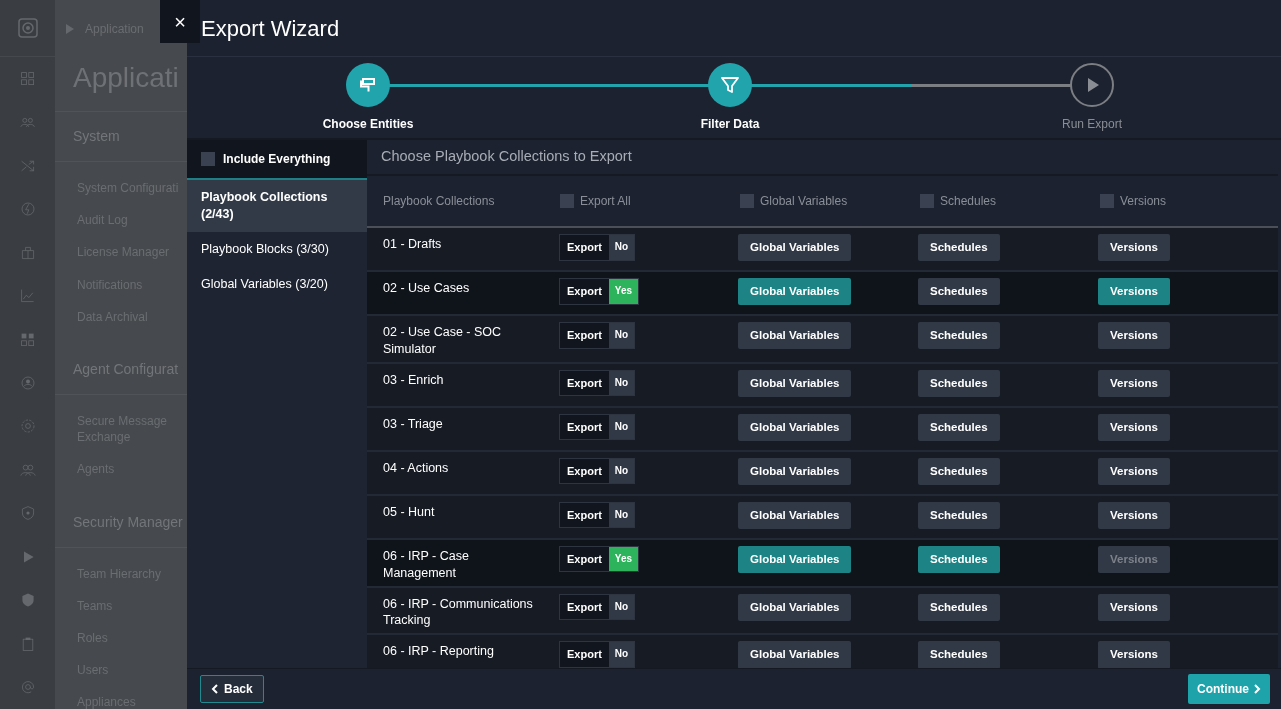 This screenshot has width=1281, height=709. Describe the element at coordinates (70, 28) in the screenshot. I see `play-icon` at that location.